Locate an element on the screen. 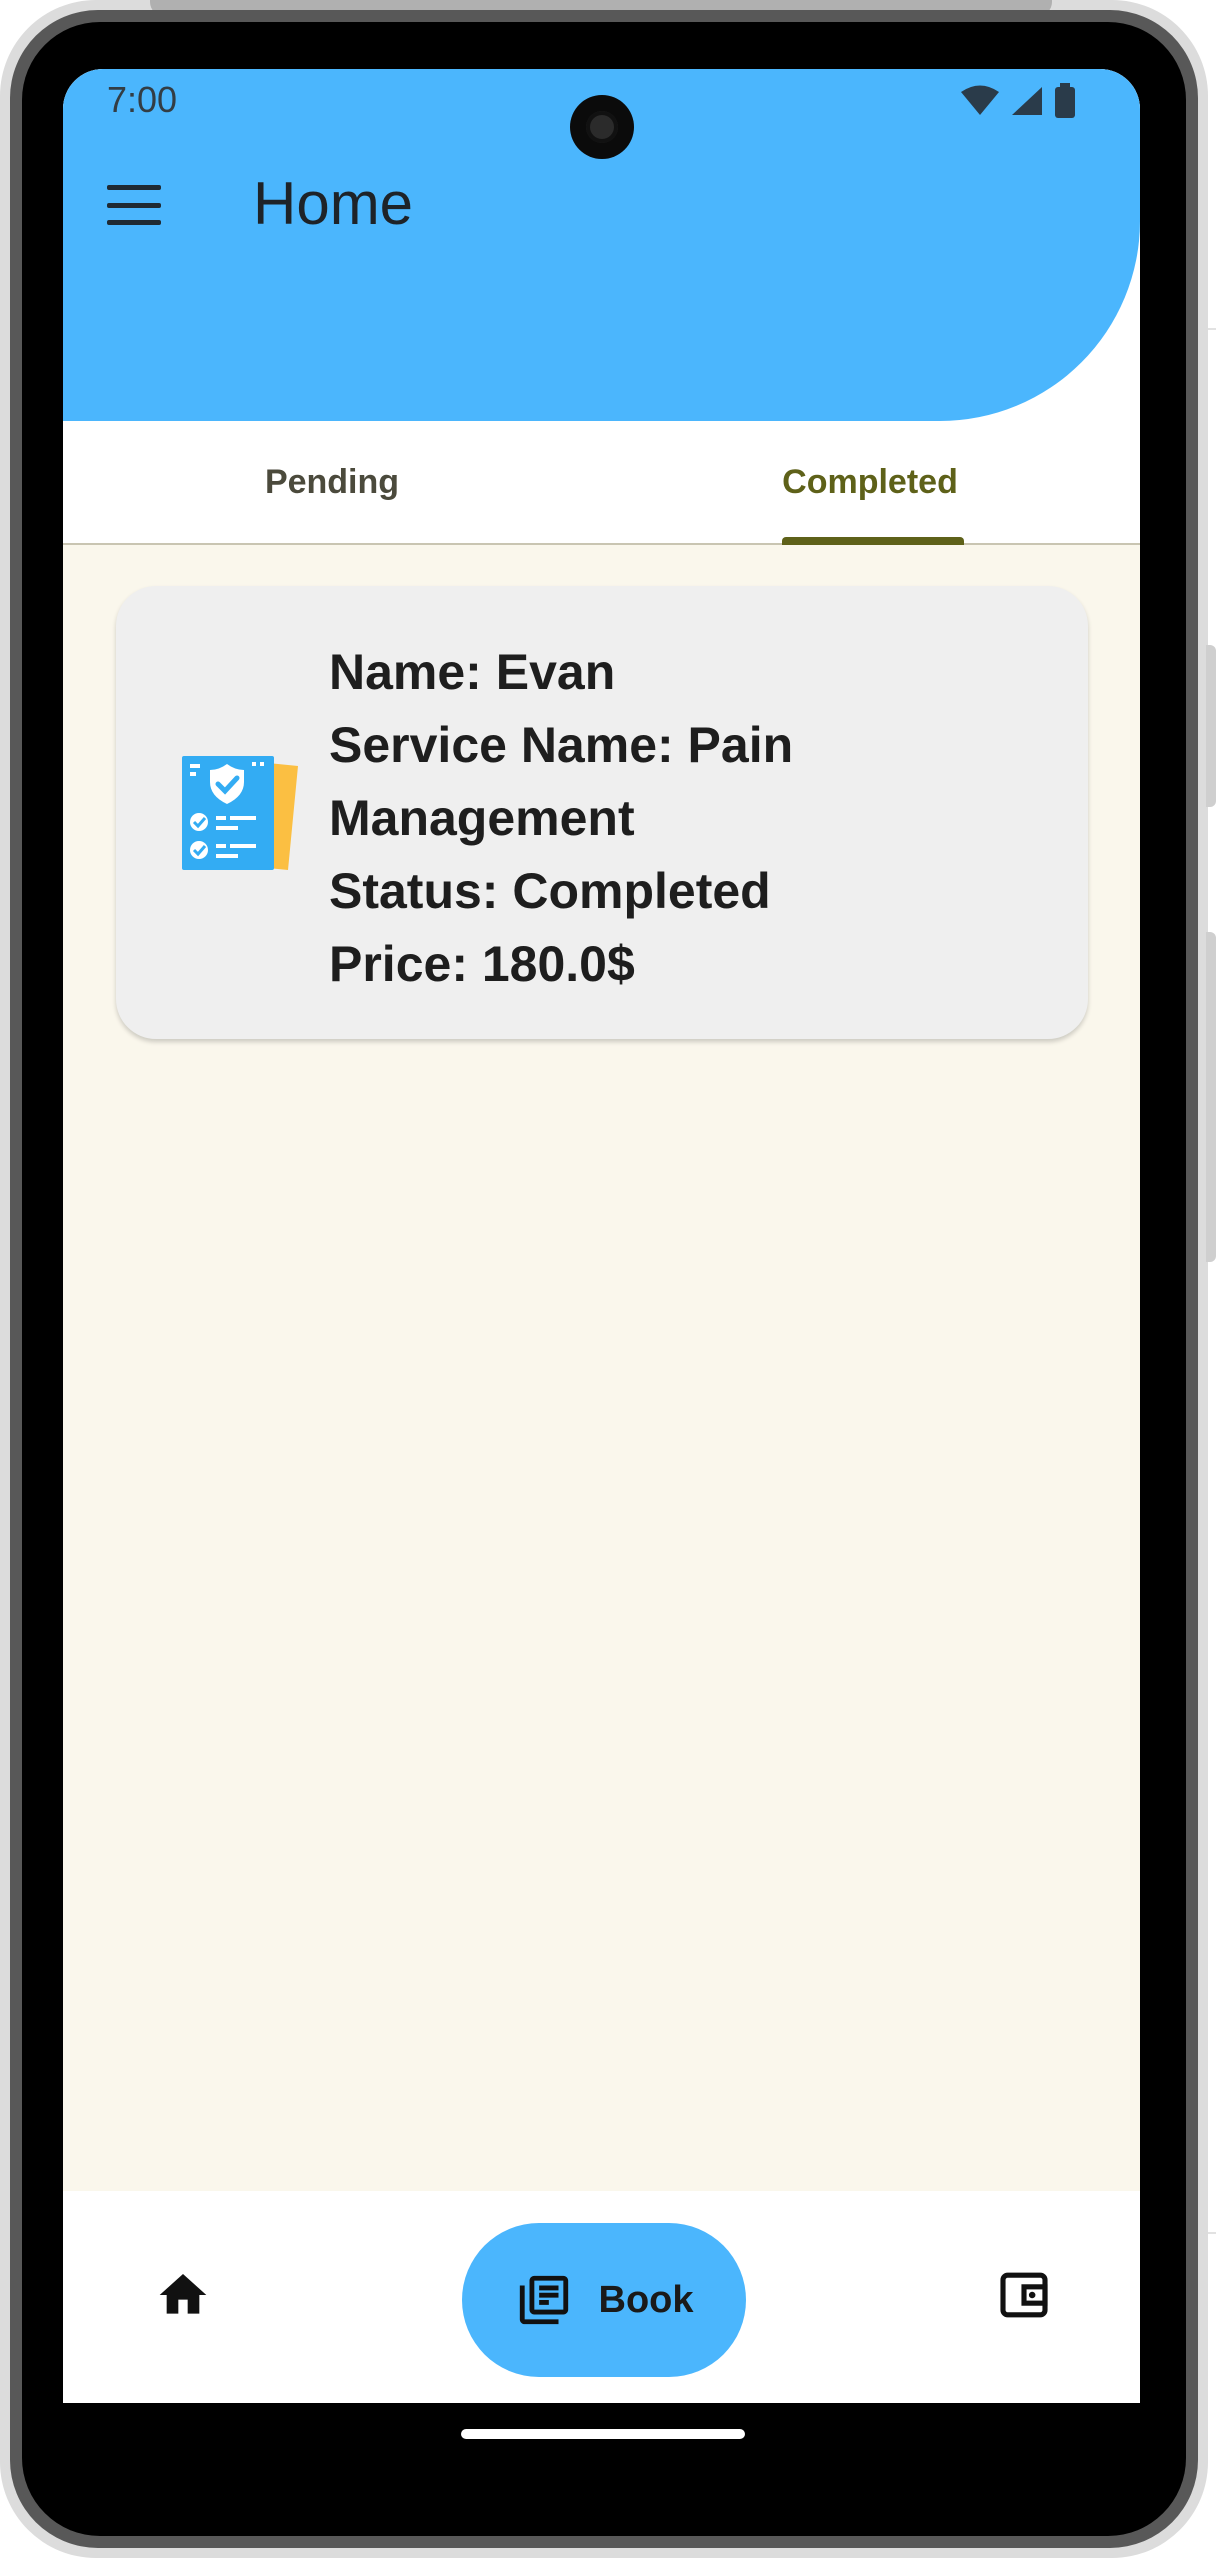  front-camera is located at coordinates (602, 127).